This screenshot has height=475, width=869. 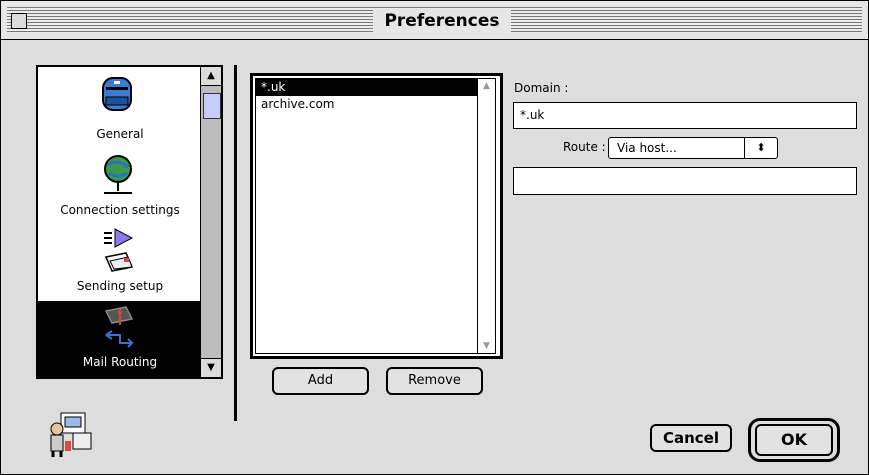 What do you see at coordinates (71, 434) in the screenshot?
I see `user-setup-icon` at bounding box center [71, 434].